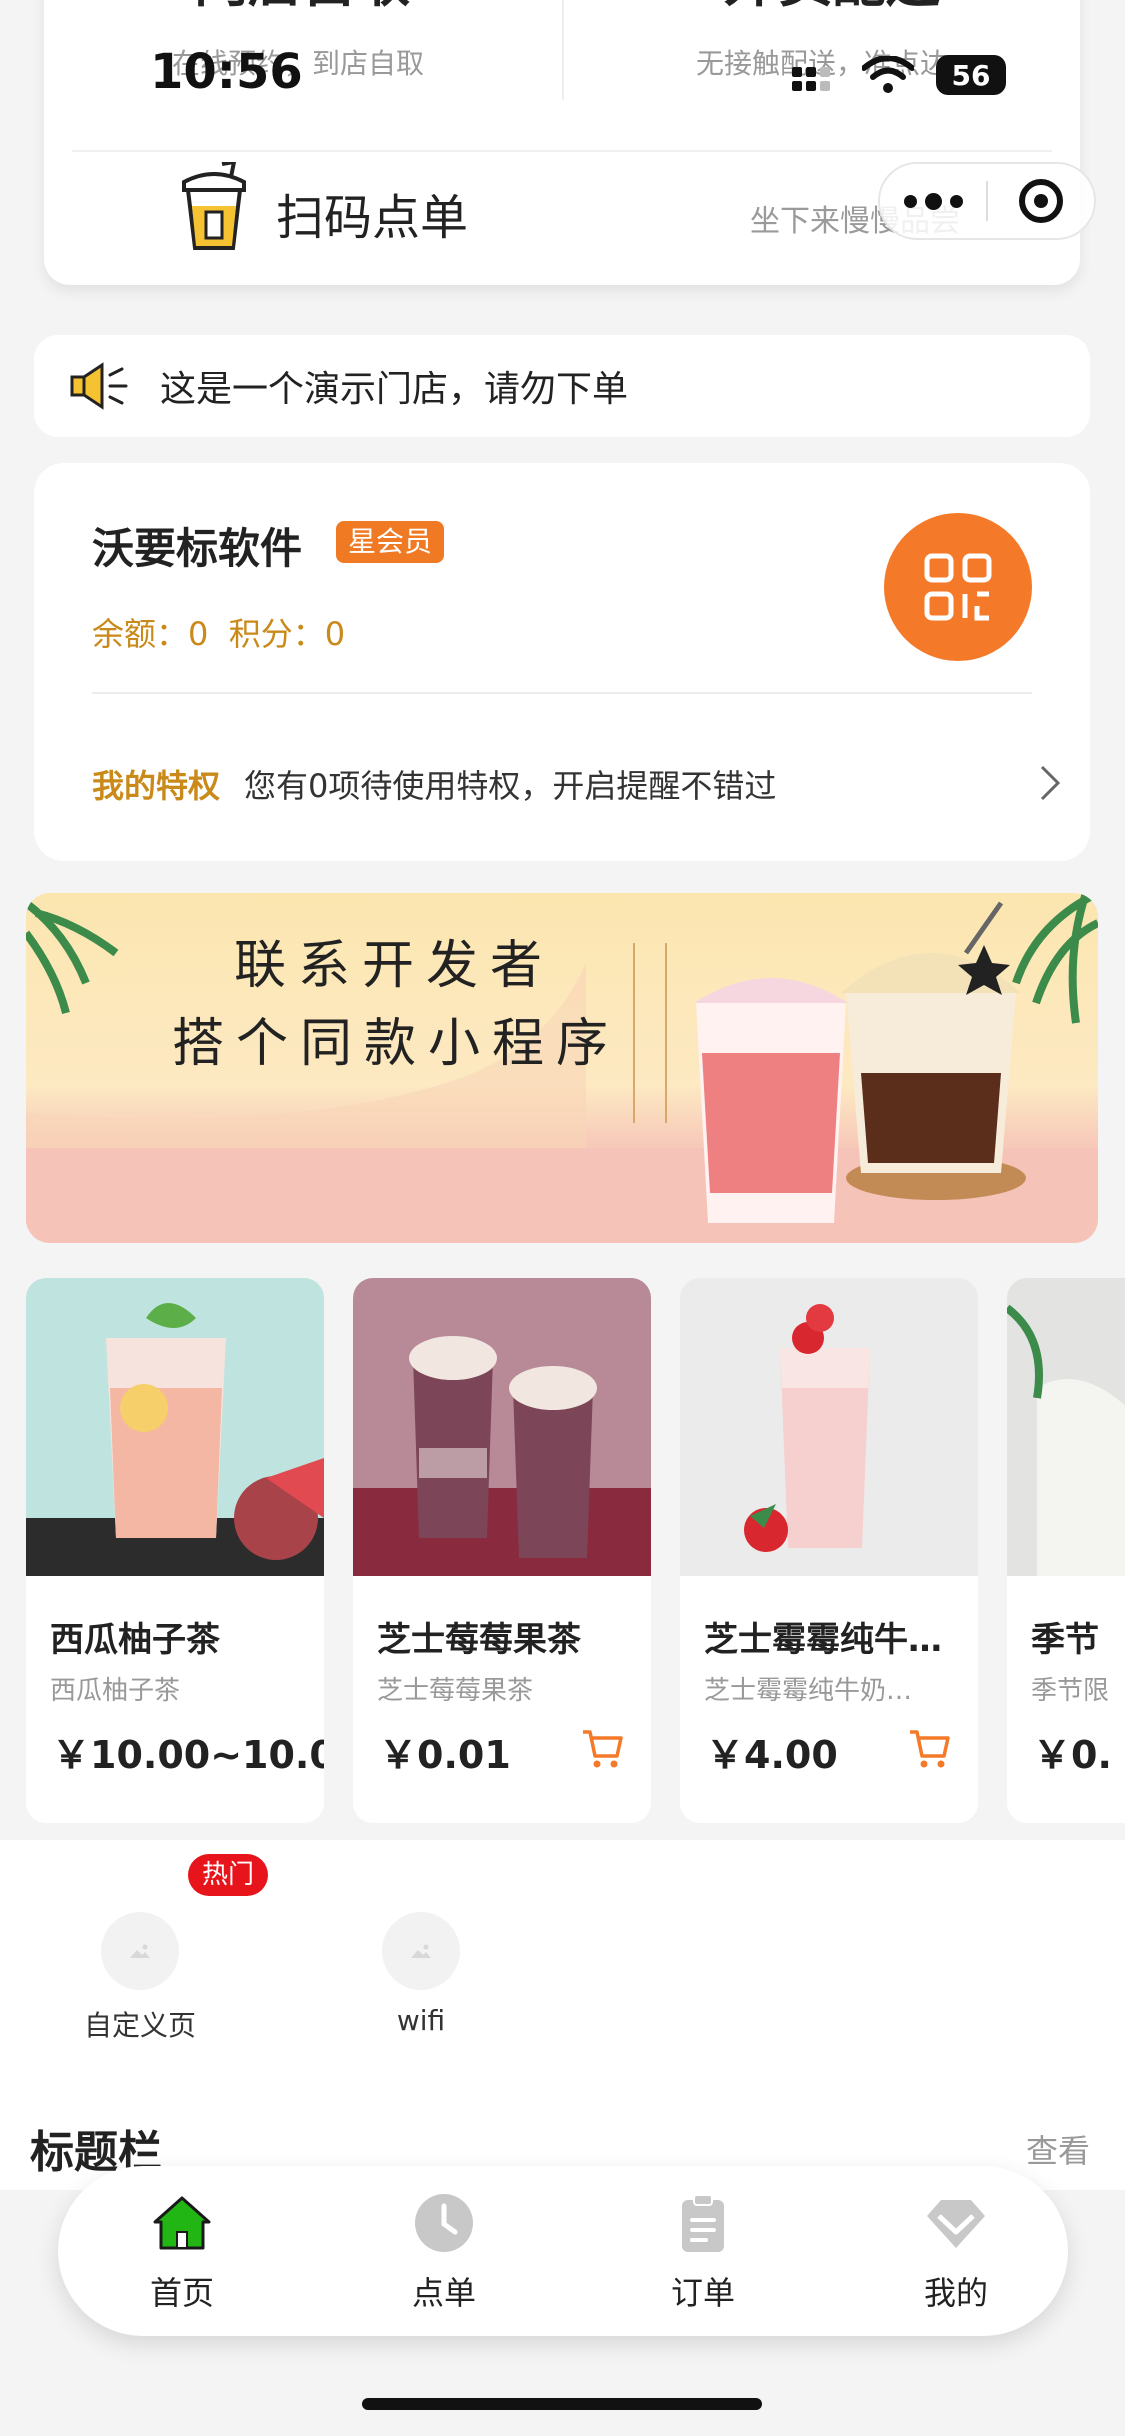 This screenshot has width=1125, height=2436. What do you see at coordinates (479, 1640) in the screenshot?
I see `product-name: 芝士莓莓果茶` at bounding box center [479, 1640].